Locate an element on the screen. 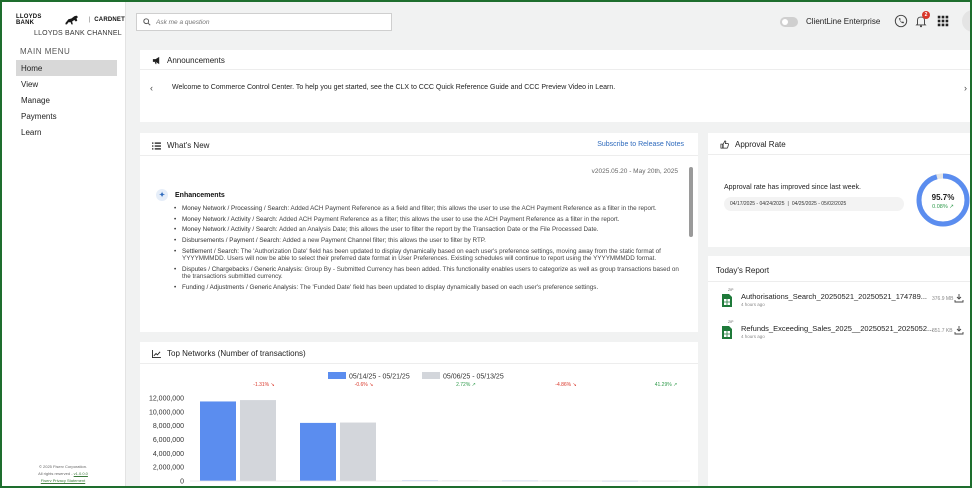 The height and width of the screenshot is (488, 972). y-tick-label: 12,000,000 is located at coordinates (166, 399).